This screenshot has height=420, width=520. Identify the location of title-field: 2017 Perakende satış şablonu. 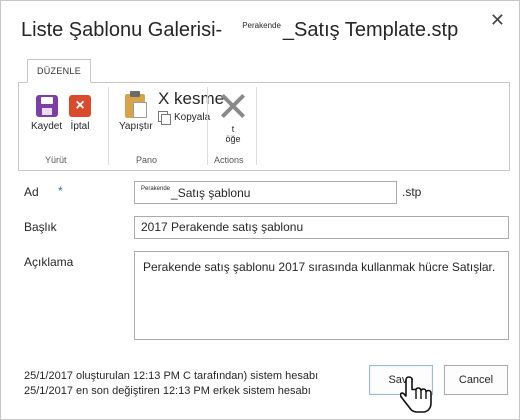
(321, 227).